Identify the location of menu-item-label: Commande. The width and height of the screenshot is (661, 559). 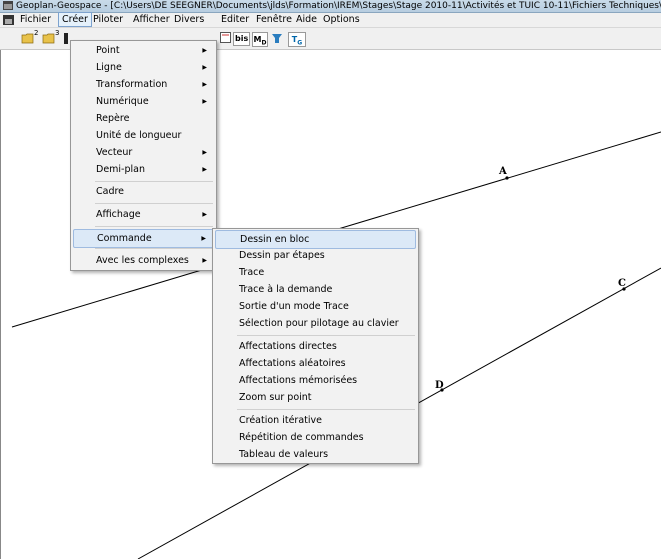
(124, 238).